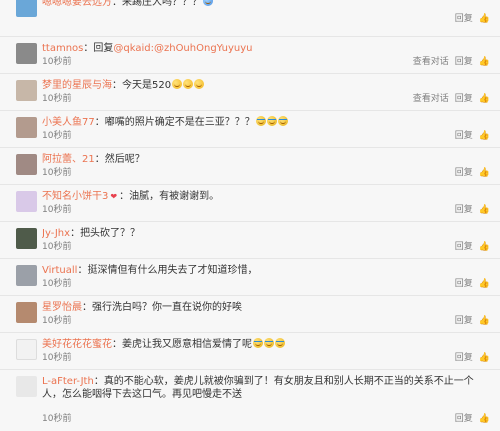 This screenshot has height=431, width=500. What do you see at coordinates (110, 233) in the screenshot?
I see `comment-text: 把头砍了？？` at bounding box center [110, 233].